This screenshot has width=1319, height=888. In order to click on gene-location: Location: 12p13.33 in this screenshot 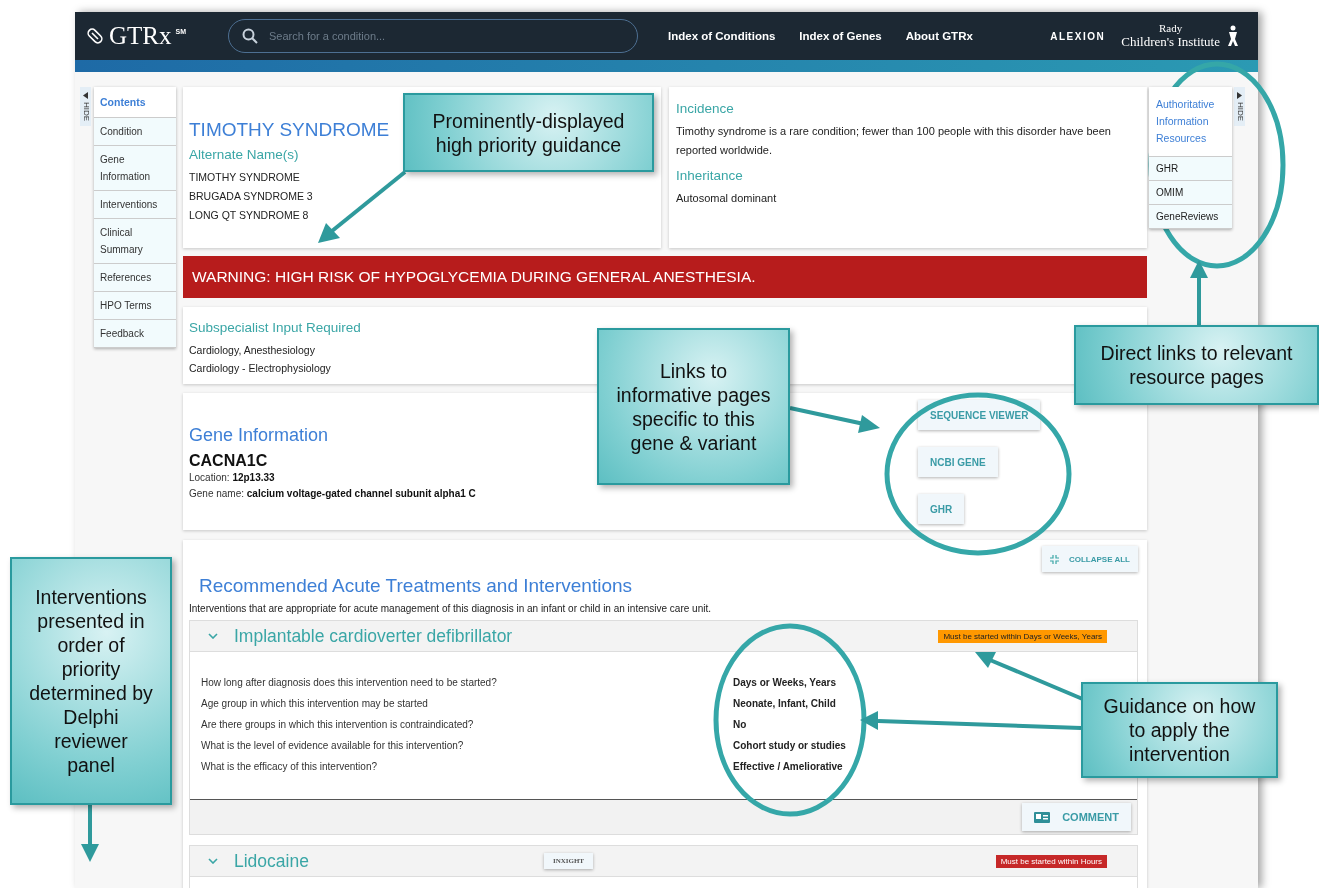, I will do `click(232, 478)`.